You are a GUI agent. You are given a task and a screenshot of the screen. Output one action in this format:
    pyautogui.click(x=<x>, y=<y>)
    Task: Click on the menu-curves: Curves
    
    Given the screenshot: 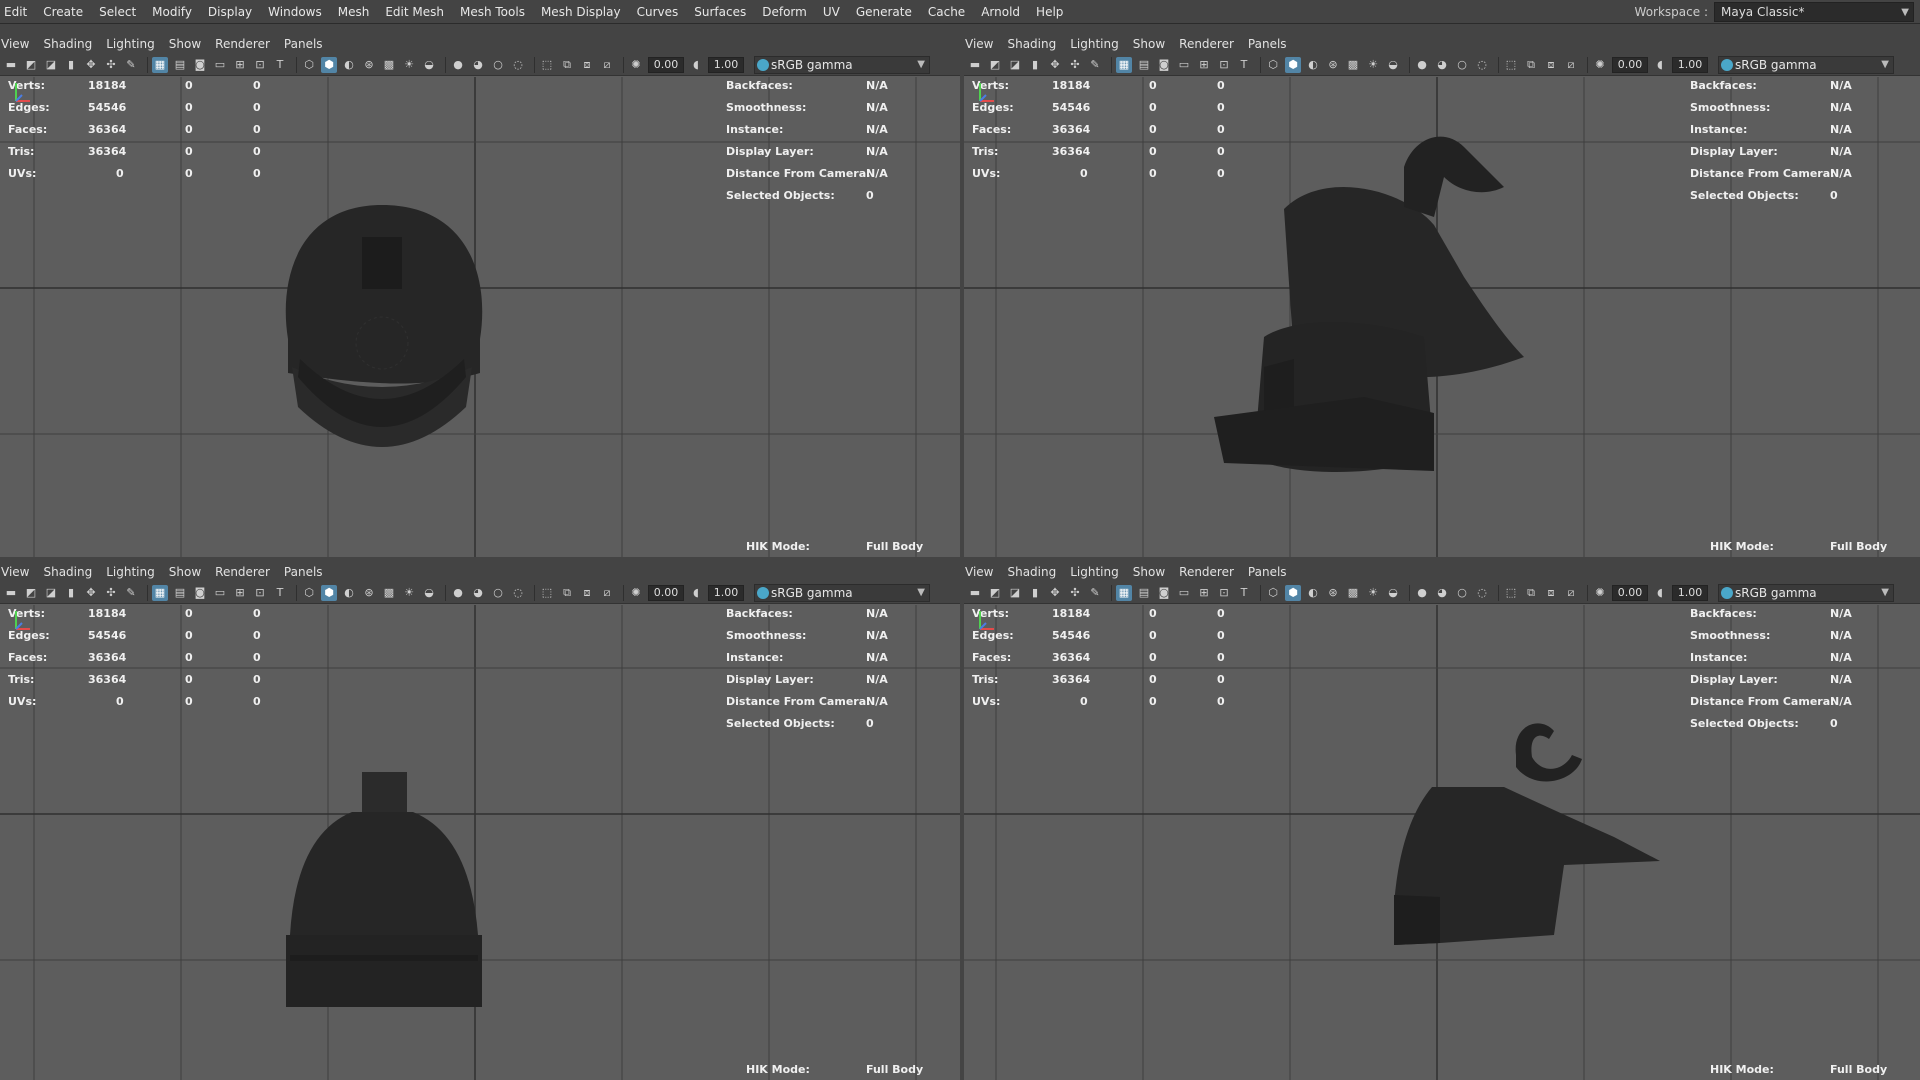 What is the action you would take?
    pyautogui.click(x=658, y=12)
    